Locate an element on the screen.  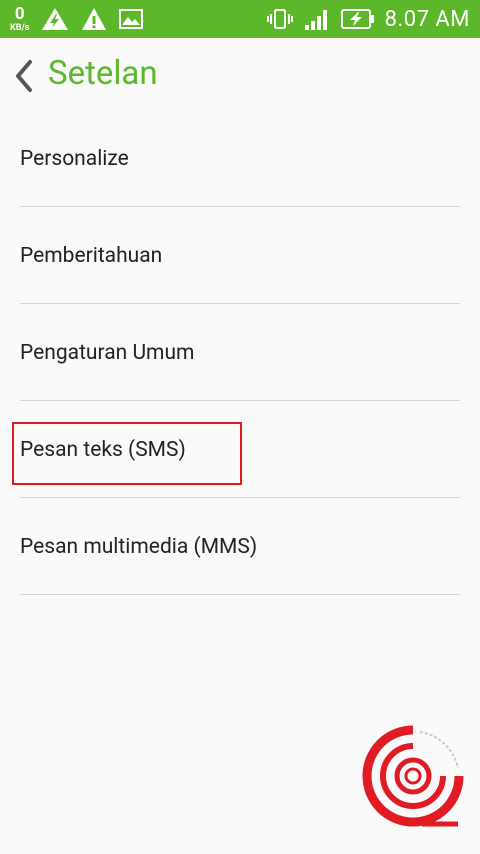
back-button is located at coordinates (24, 76).